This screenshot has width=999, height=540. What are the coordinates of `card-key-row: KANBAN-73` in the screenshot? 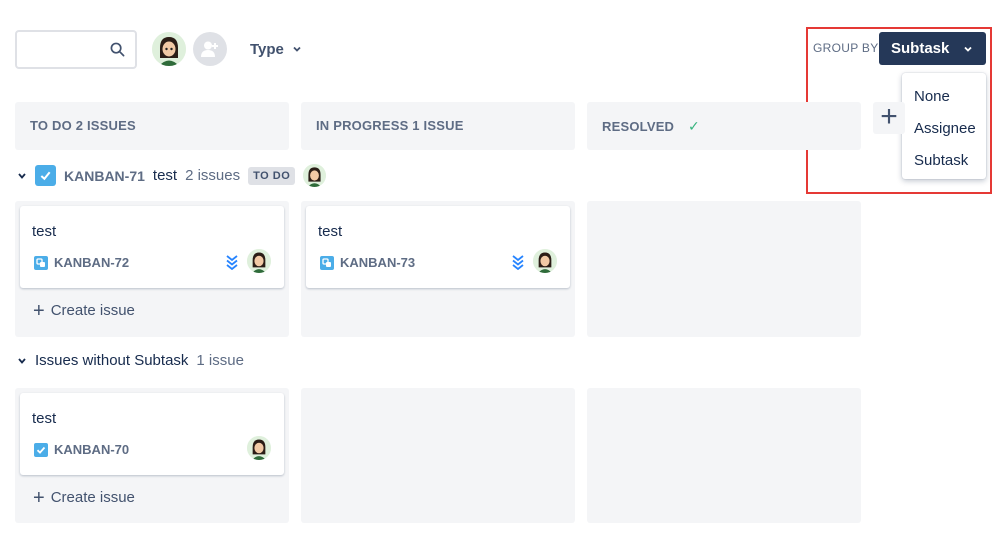 It's located at (367, 262).